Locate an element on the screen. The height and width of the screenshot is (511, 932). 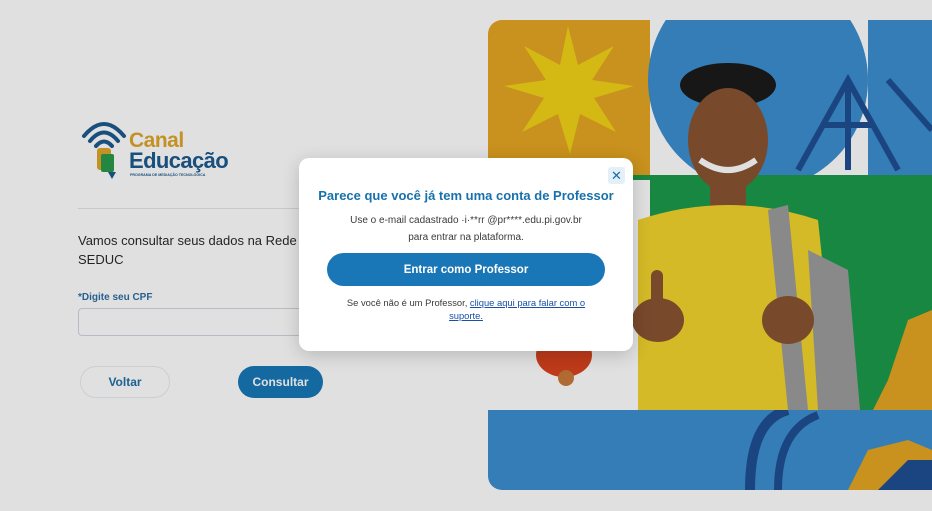
modal-instruction-text: para entrar na plataforma. is located at coordinates (466, 237).